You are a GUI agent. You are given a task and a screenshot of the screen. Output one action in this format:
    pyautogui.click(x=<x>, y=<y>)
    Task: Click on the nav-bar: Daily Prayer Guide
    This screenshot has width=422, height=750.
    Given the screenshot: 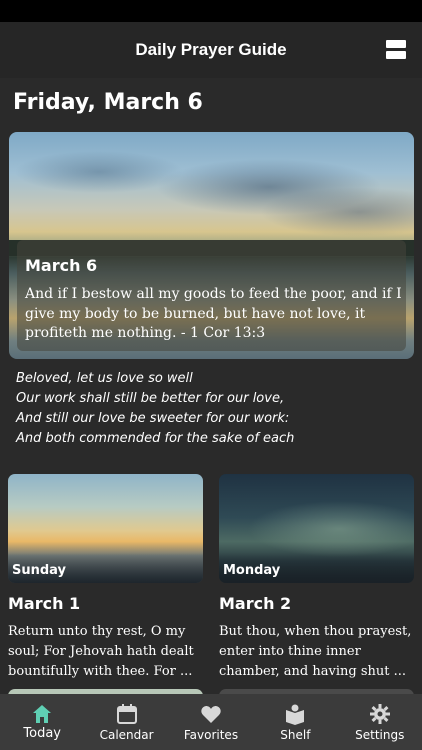 What is the action you would take?
    pyautogui.click(x=211, y=50)
    